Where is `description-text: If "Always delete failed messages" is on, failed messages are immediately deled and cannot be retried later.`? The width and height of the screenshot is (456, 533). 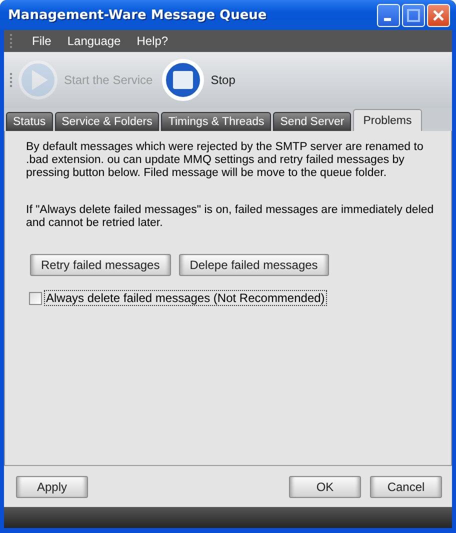 description-text: If "Always delete failed messages" is on, failed messages are immediately deled and cannot be retried later. is located at coordinates (230, 217).